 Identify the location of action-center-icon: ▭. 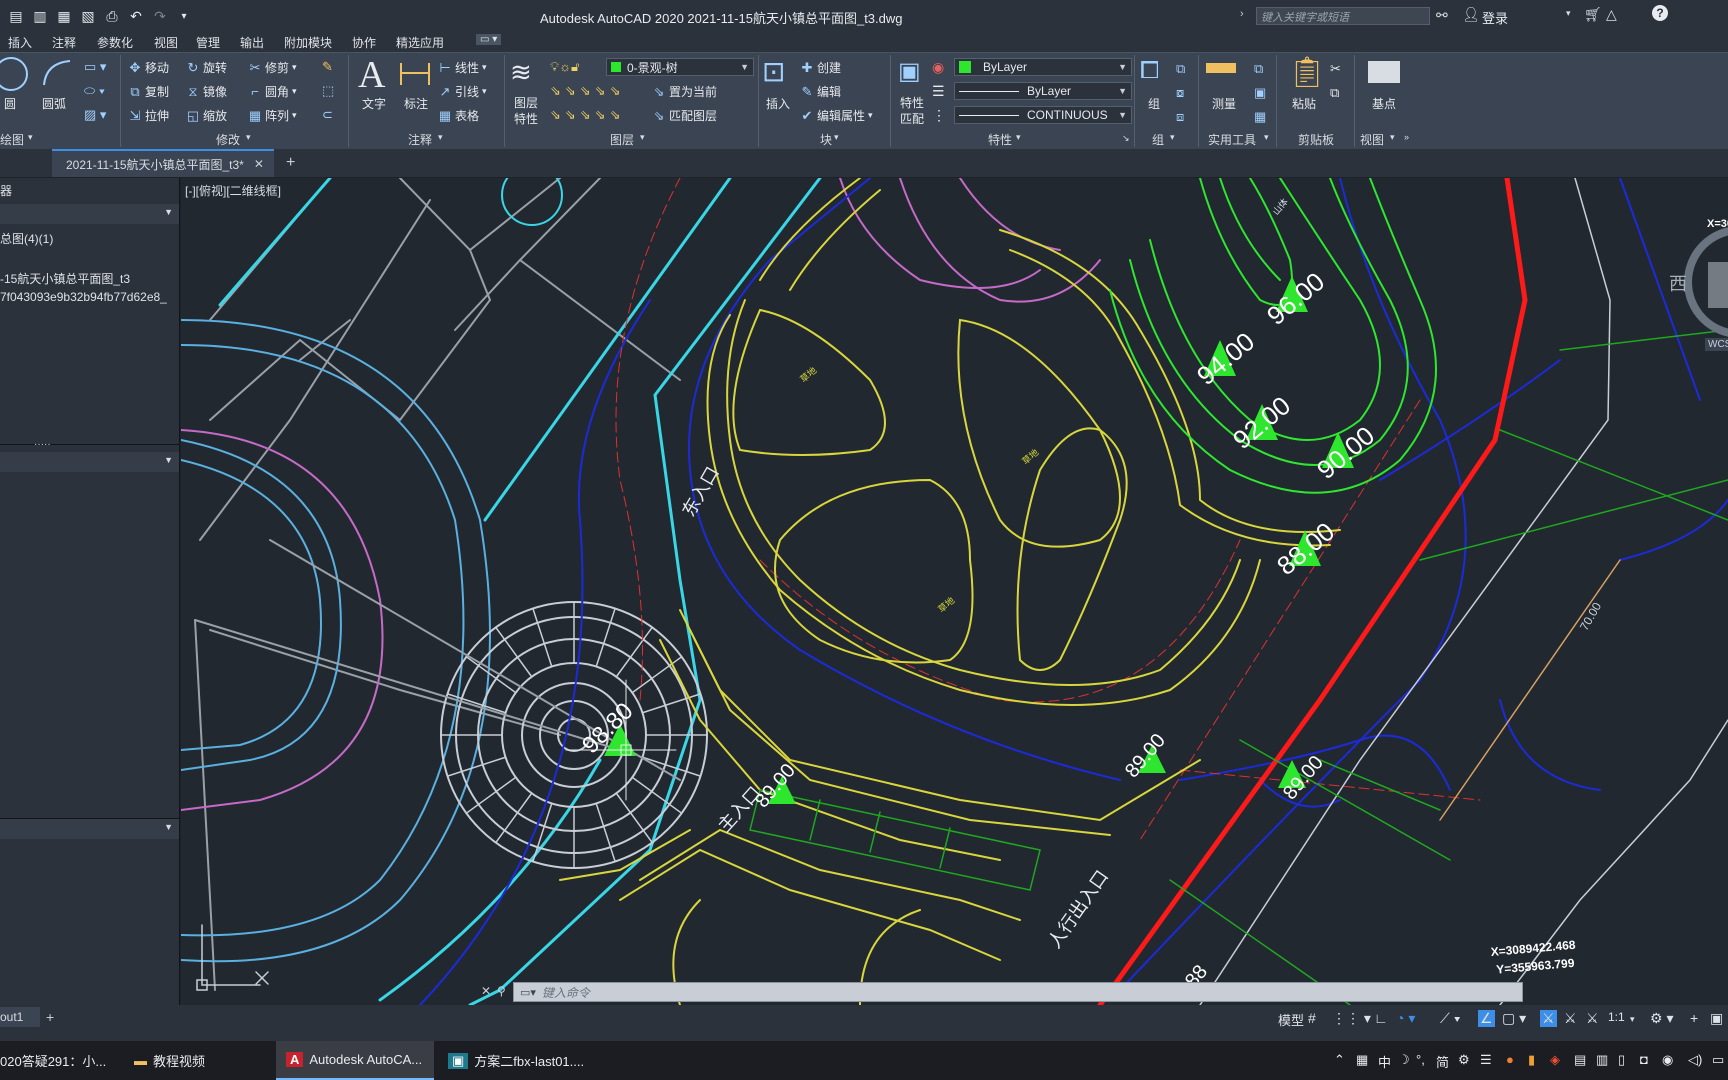
(1718, 1060).